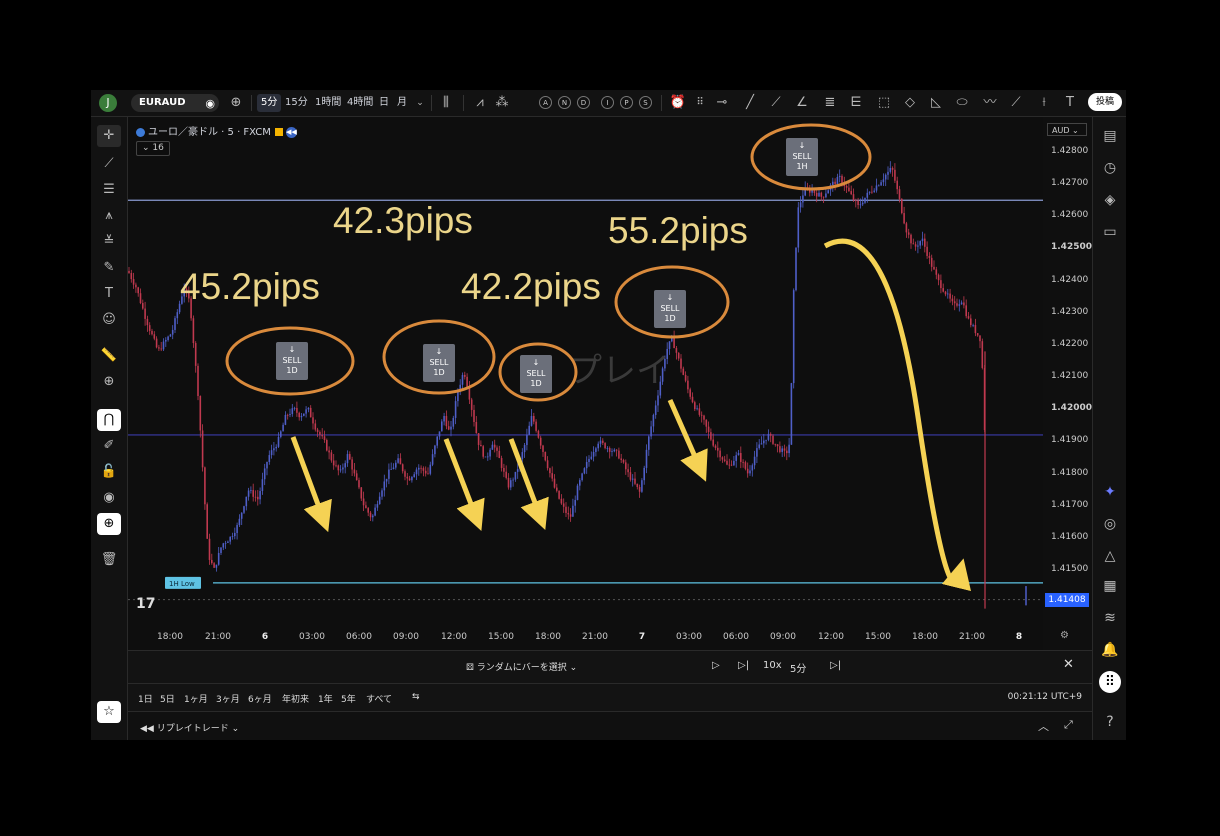 The height and width of the screenshot is (836, 1220). I want to click on alerts-clock-icon: ◷, so click(1110, 168).